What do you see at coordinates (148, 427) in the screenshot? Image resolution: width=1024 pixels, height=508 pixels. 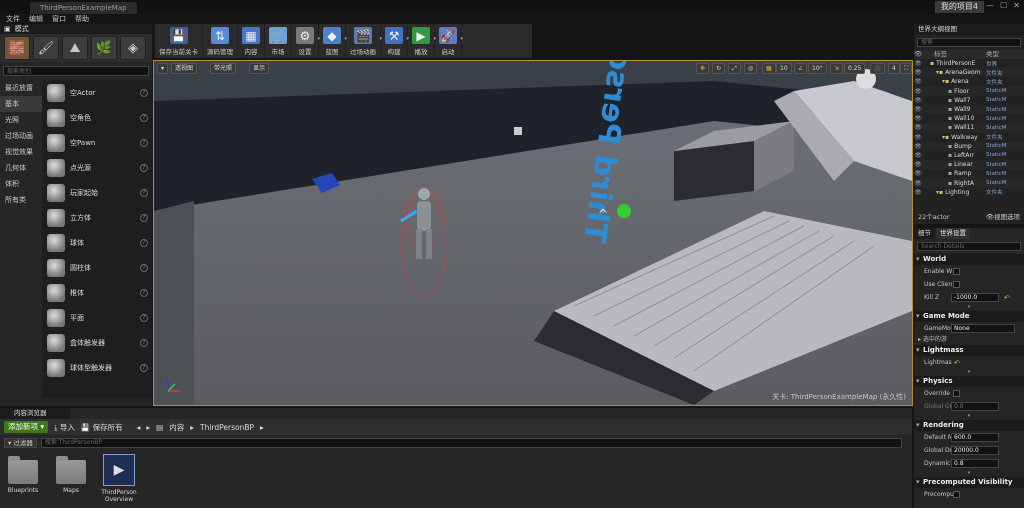 I see `forward-arrow-icon: ▸` at bounding box center [148, 427].